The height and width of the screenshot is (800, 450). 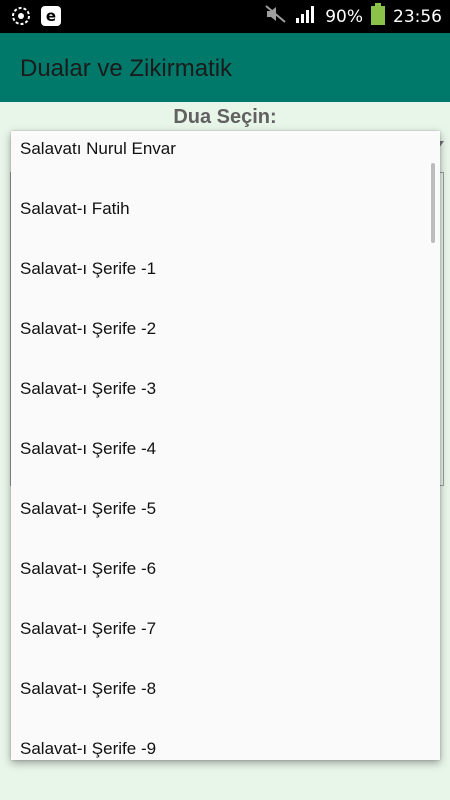 I want to click on dropdown-item: Salavat-ı Şerife -7, so click(x=225, y=629).